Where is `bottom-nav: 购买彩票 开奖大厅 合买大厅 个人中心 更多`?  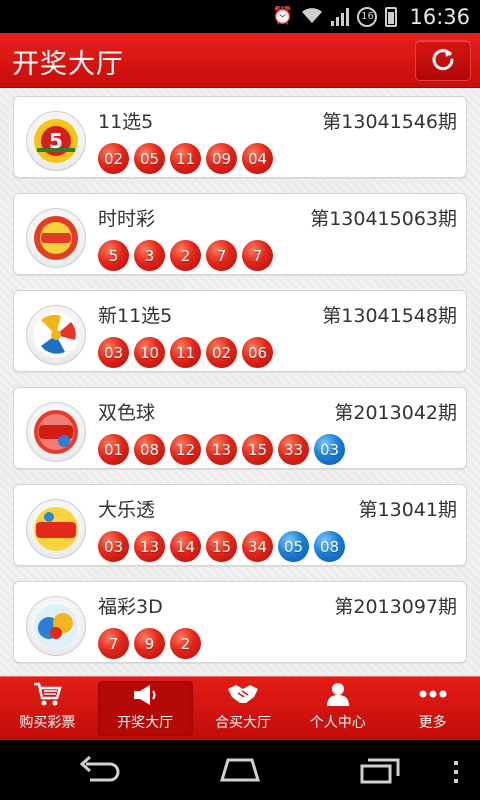
bottom-nav: 购买彩票 开奖大厅 合买大厅 个人中心 更多 is located at coordinates (240, 708).